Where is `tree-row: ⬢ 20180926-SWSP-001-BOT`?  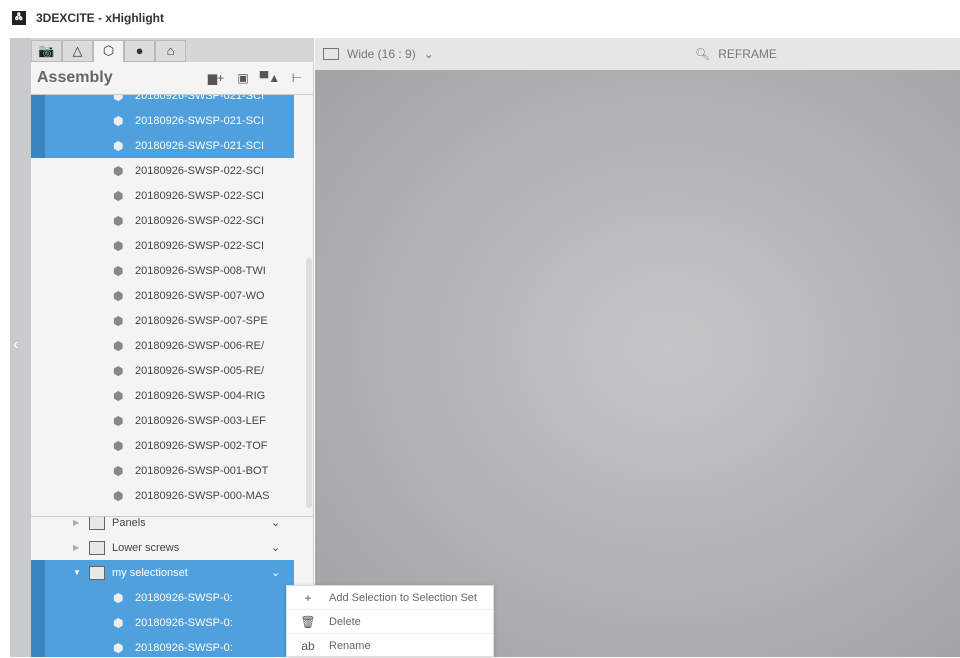
tree-row: ⬢ 20180926-SWSP-001-BOT is located at coordinates (162, 470).